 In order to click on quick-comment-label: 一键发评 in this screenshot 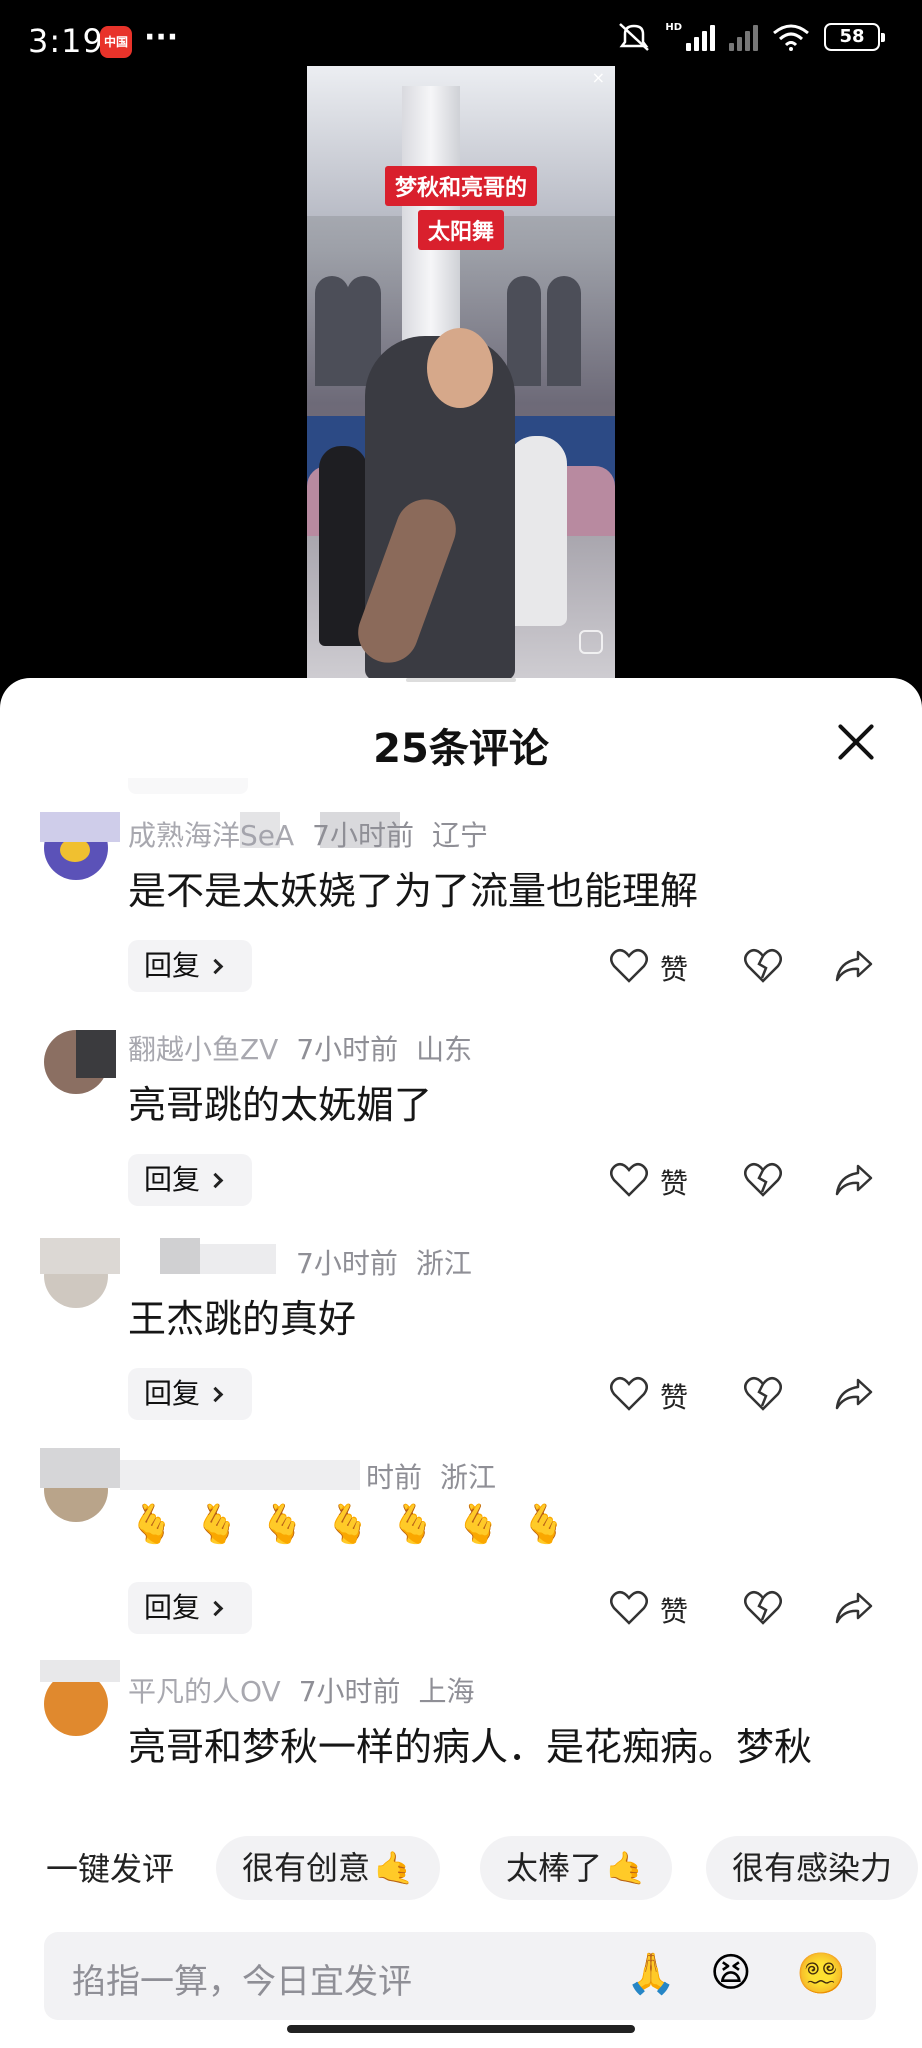, I will do `click(110, 1869)`.